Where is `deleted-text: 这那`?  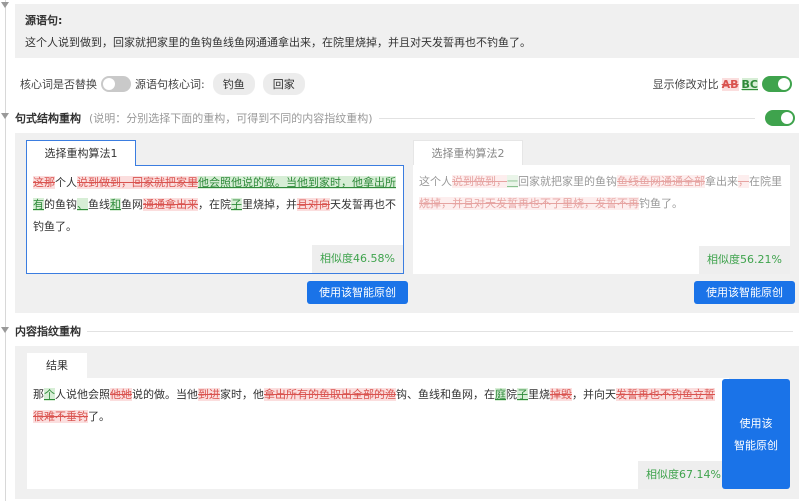
deleted-text: 这那 is located at coordinates (44, 182).